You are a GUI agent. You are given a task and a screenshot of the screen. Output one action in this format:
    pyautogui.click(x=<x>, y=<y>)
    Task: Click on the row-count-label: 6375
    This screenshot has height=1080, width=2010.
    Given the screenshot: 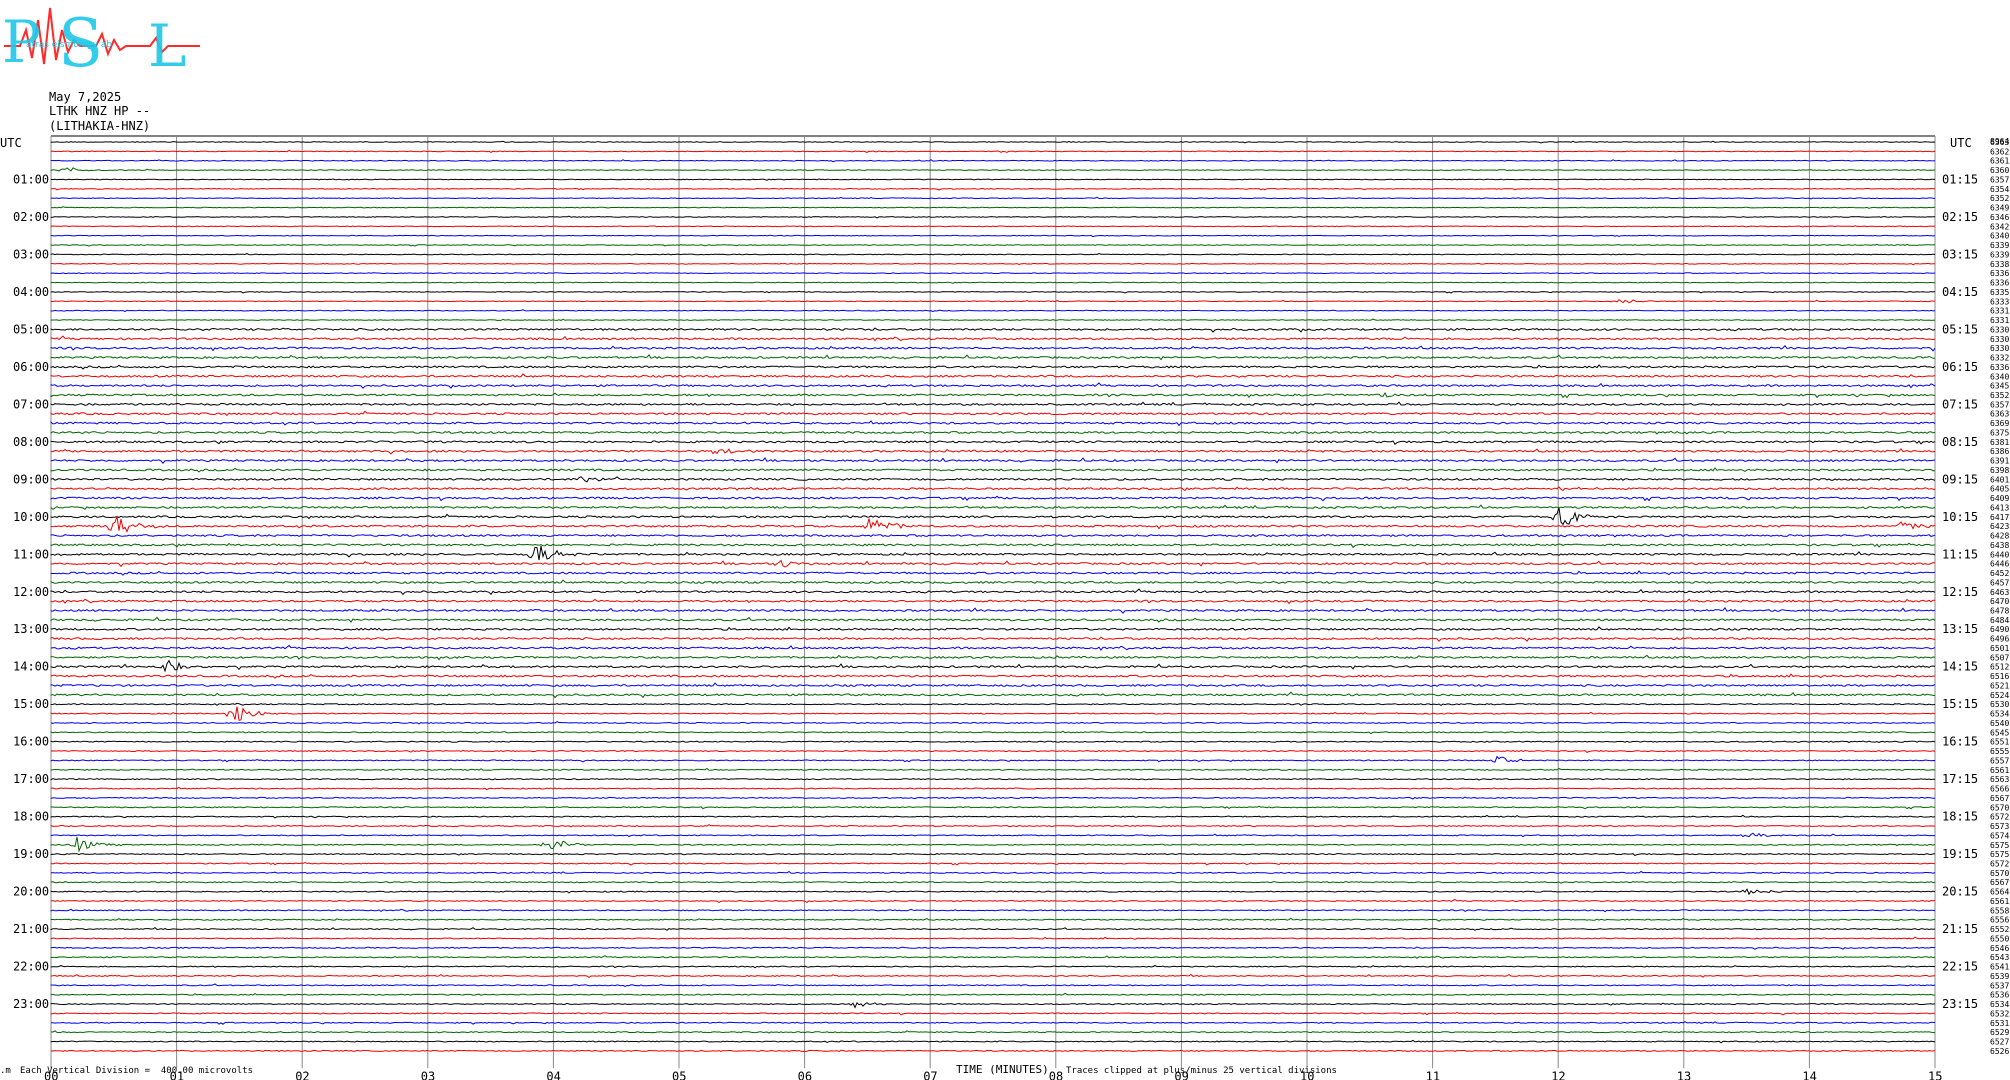 What is the action you would take?
    pyautogui.click(x=1999, y=432)
    